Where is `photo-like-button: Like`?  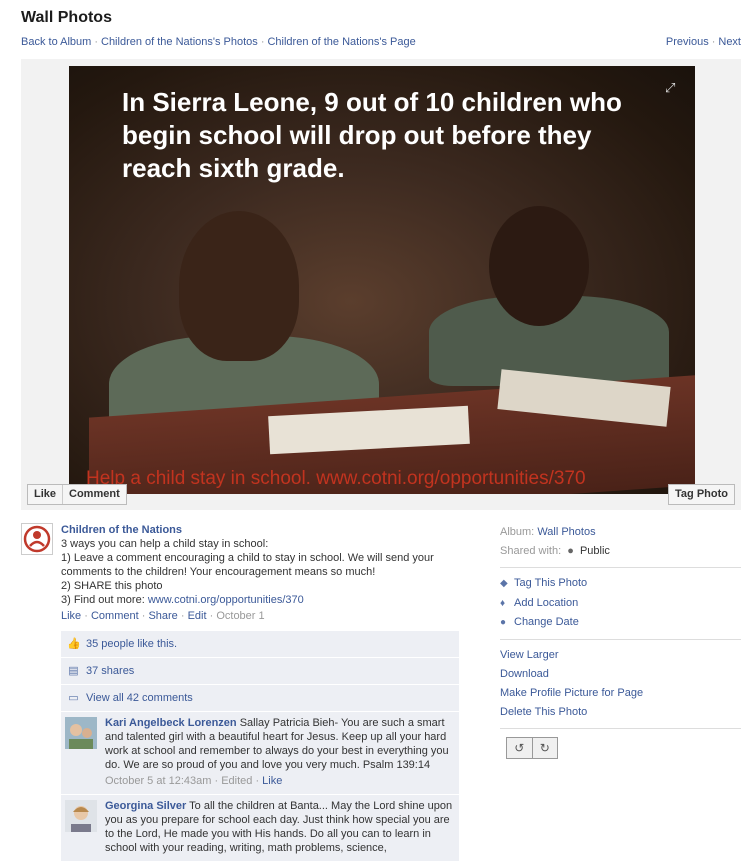
photo-like-button: Like is located at coordinates (45, 494).